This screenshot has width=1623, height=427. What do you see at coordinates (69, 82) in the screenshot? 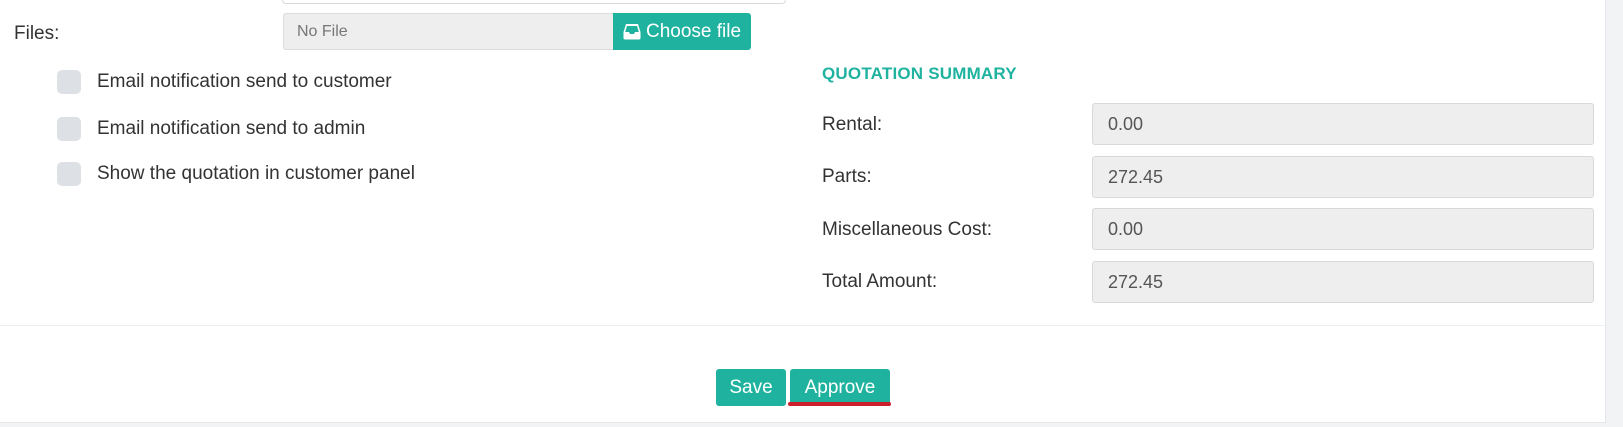
I see `email-customer-checkbox` at bounding box center [69, 82].